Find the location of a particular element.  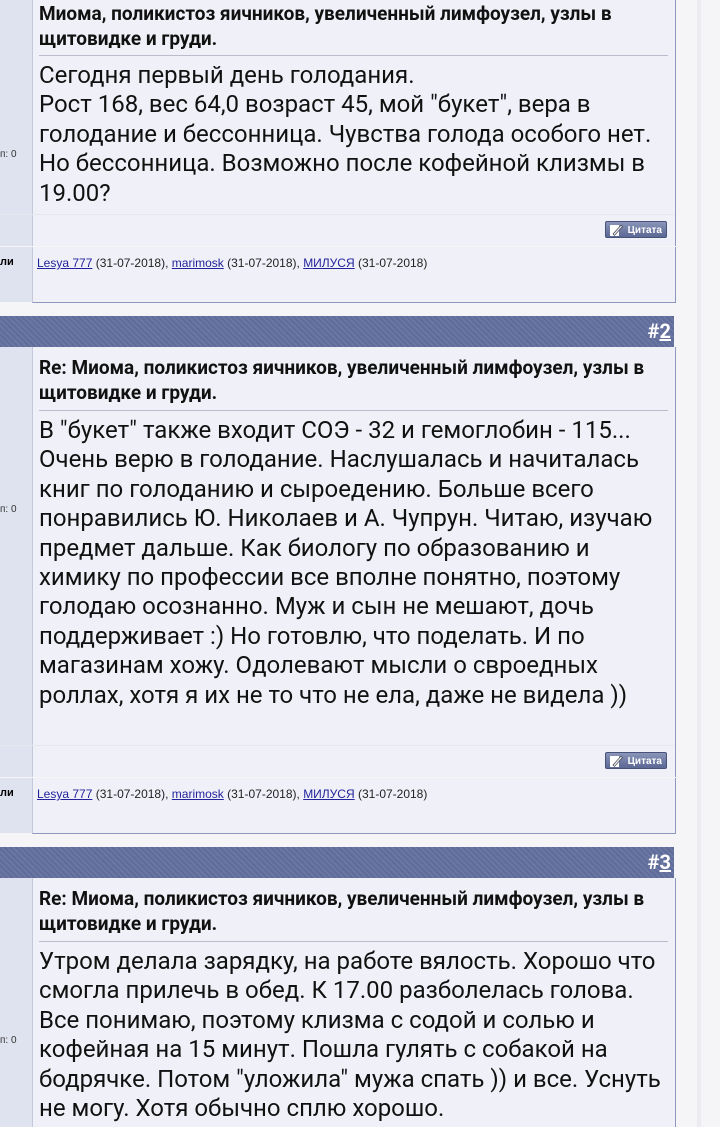

post2-quote-label: Цитата is located at coordinates (644, 761).